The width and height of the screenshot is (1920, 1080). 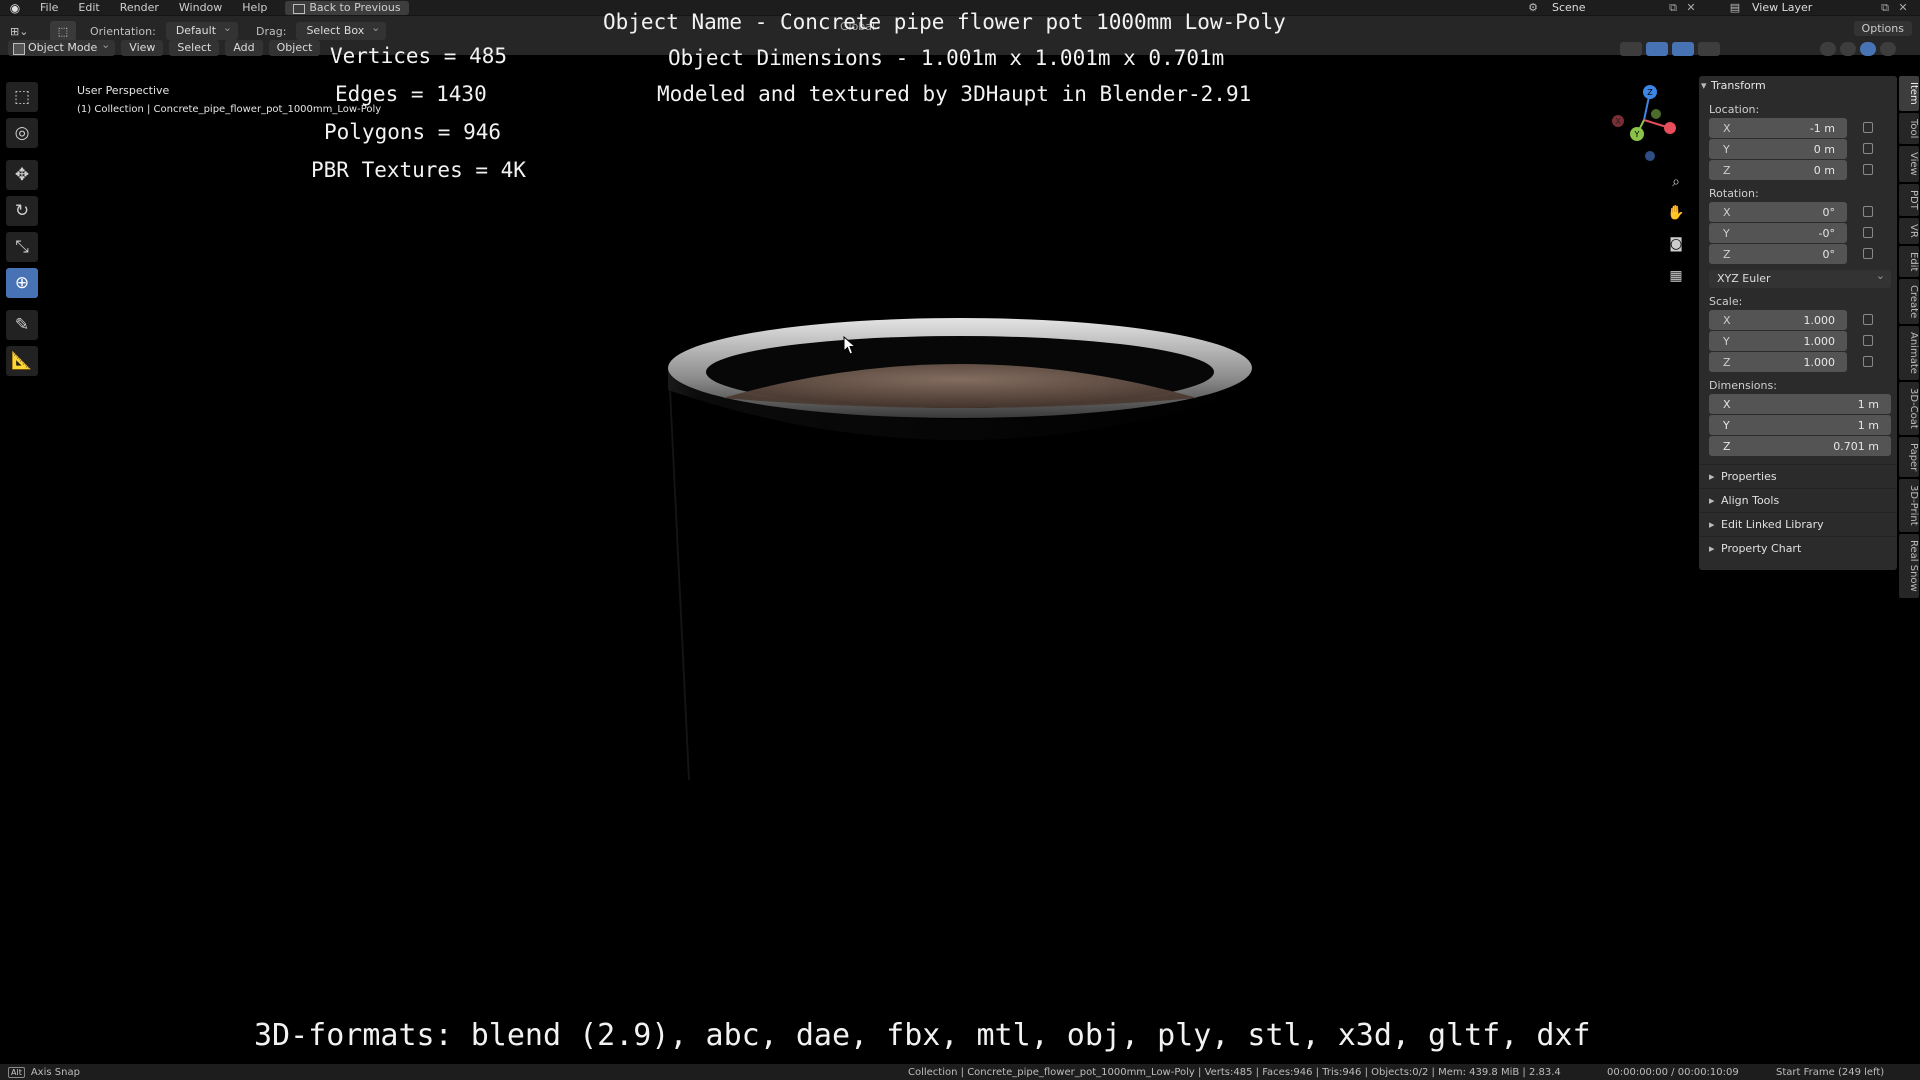 What do you see at coordinates (413, 132) in the screenshot?
I see `polygons-caption: Polygons = 946` at bounding box center [413, 132].